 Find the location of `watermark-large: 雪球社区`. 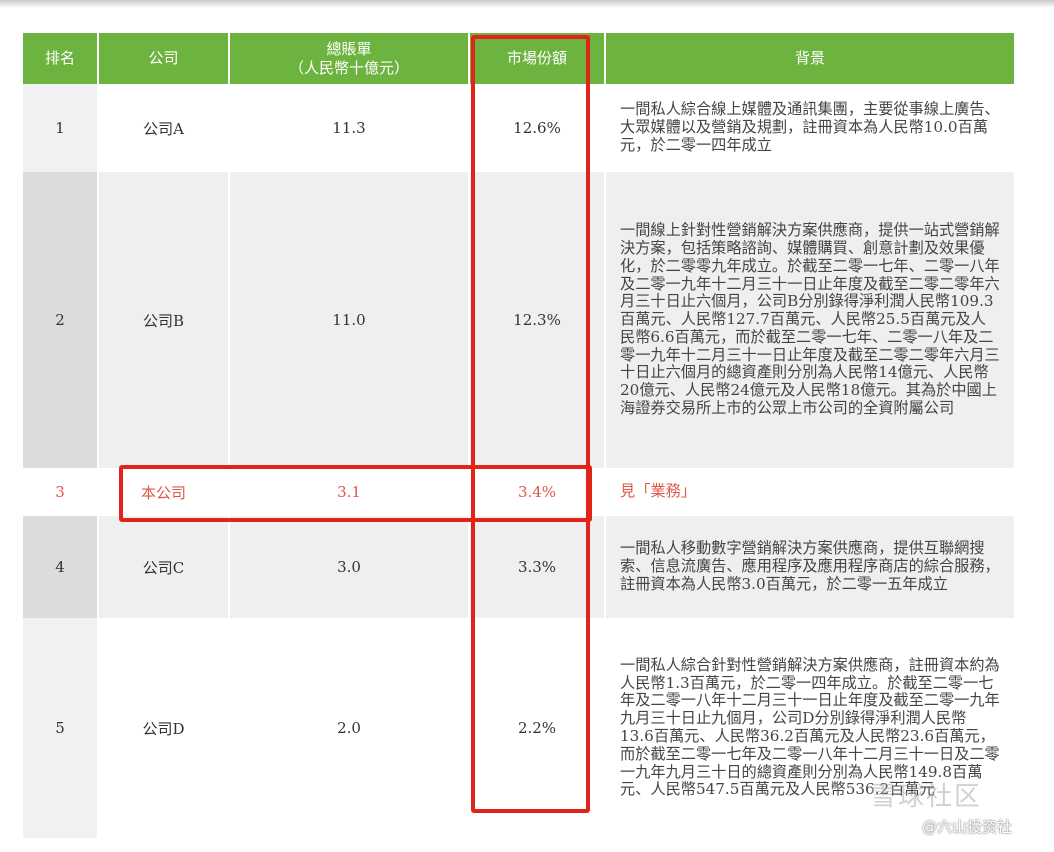

watermark-large: 雪球社区 is located at coordinates (926, 797).